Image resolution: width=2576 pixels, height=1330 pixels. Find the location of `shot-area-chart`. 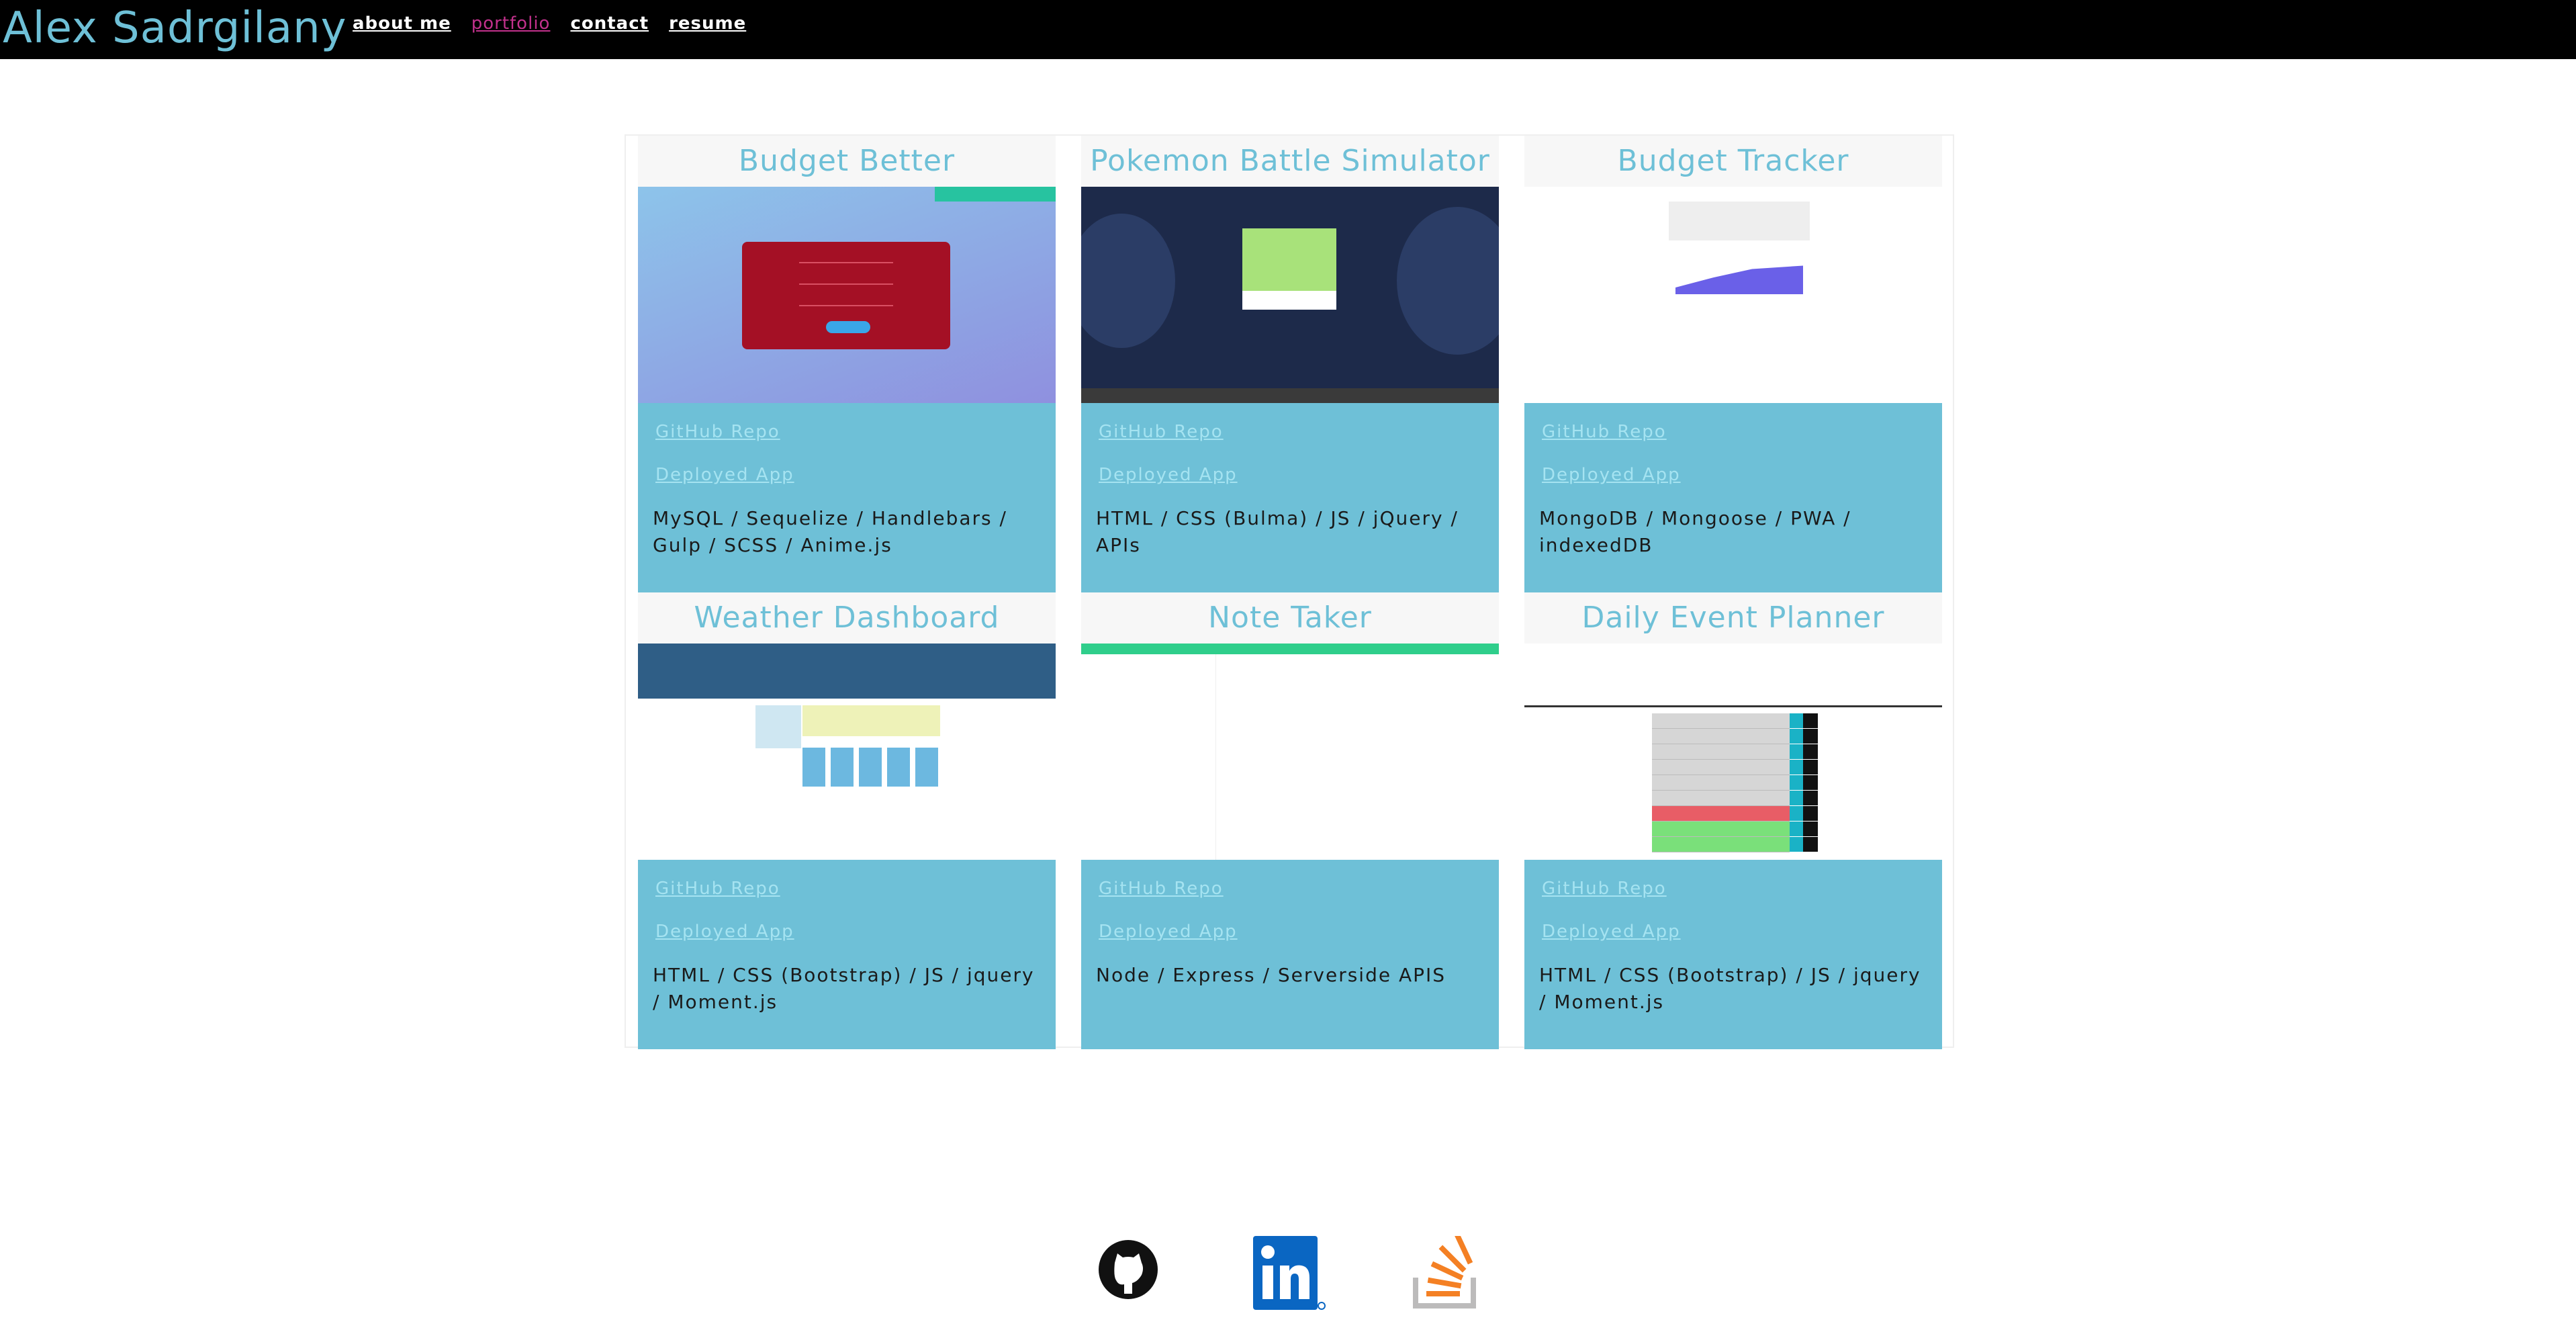

shot-area-chart is located at coordinates (1739, 279).